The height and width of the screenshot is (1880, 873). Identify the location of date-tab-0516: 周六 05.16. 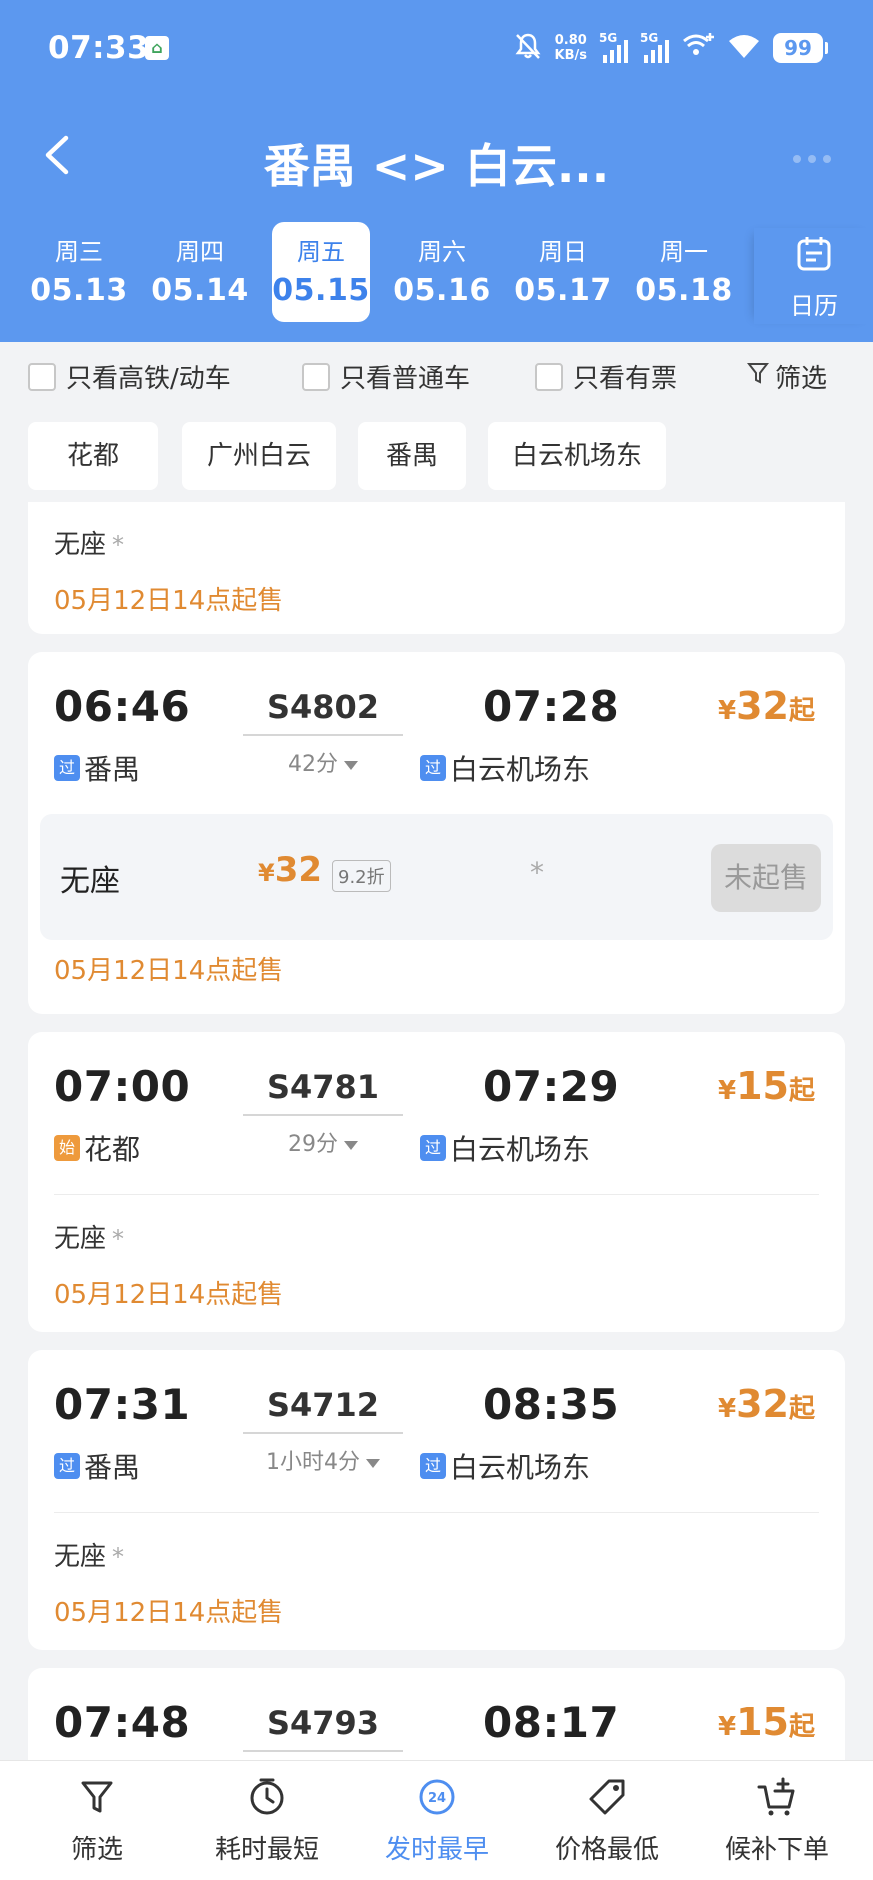
(442, 272).